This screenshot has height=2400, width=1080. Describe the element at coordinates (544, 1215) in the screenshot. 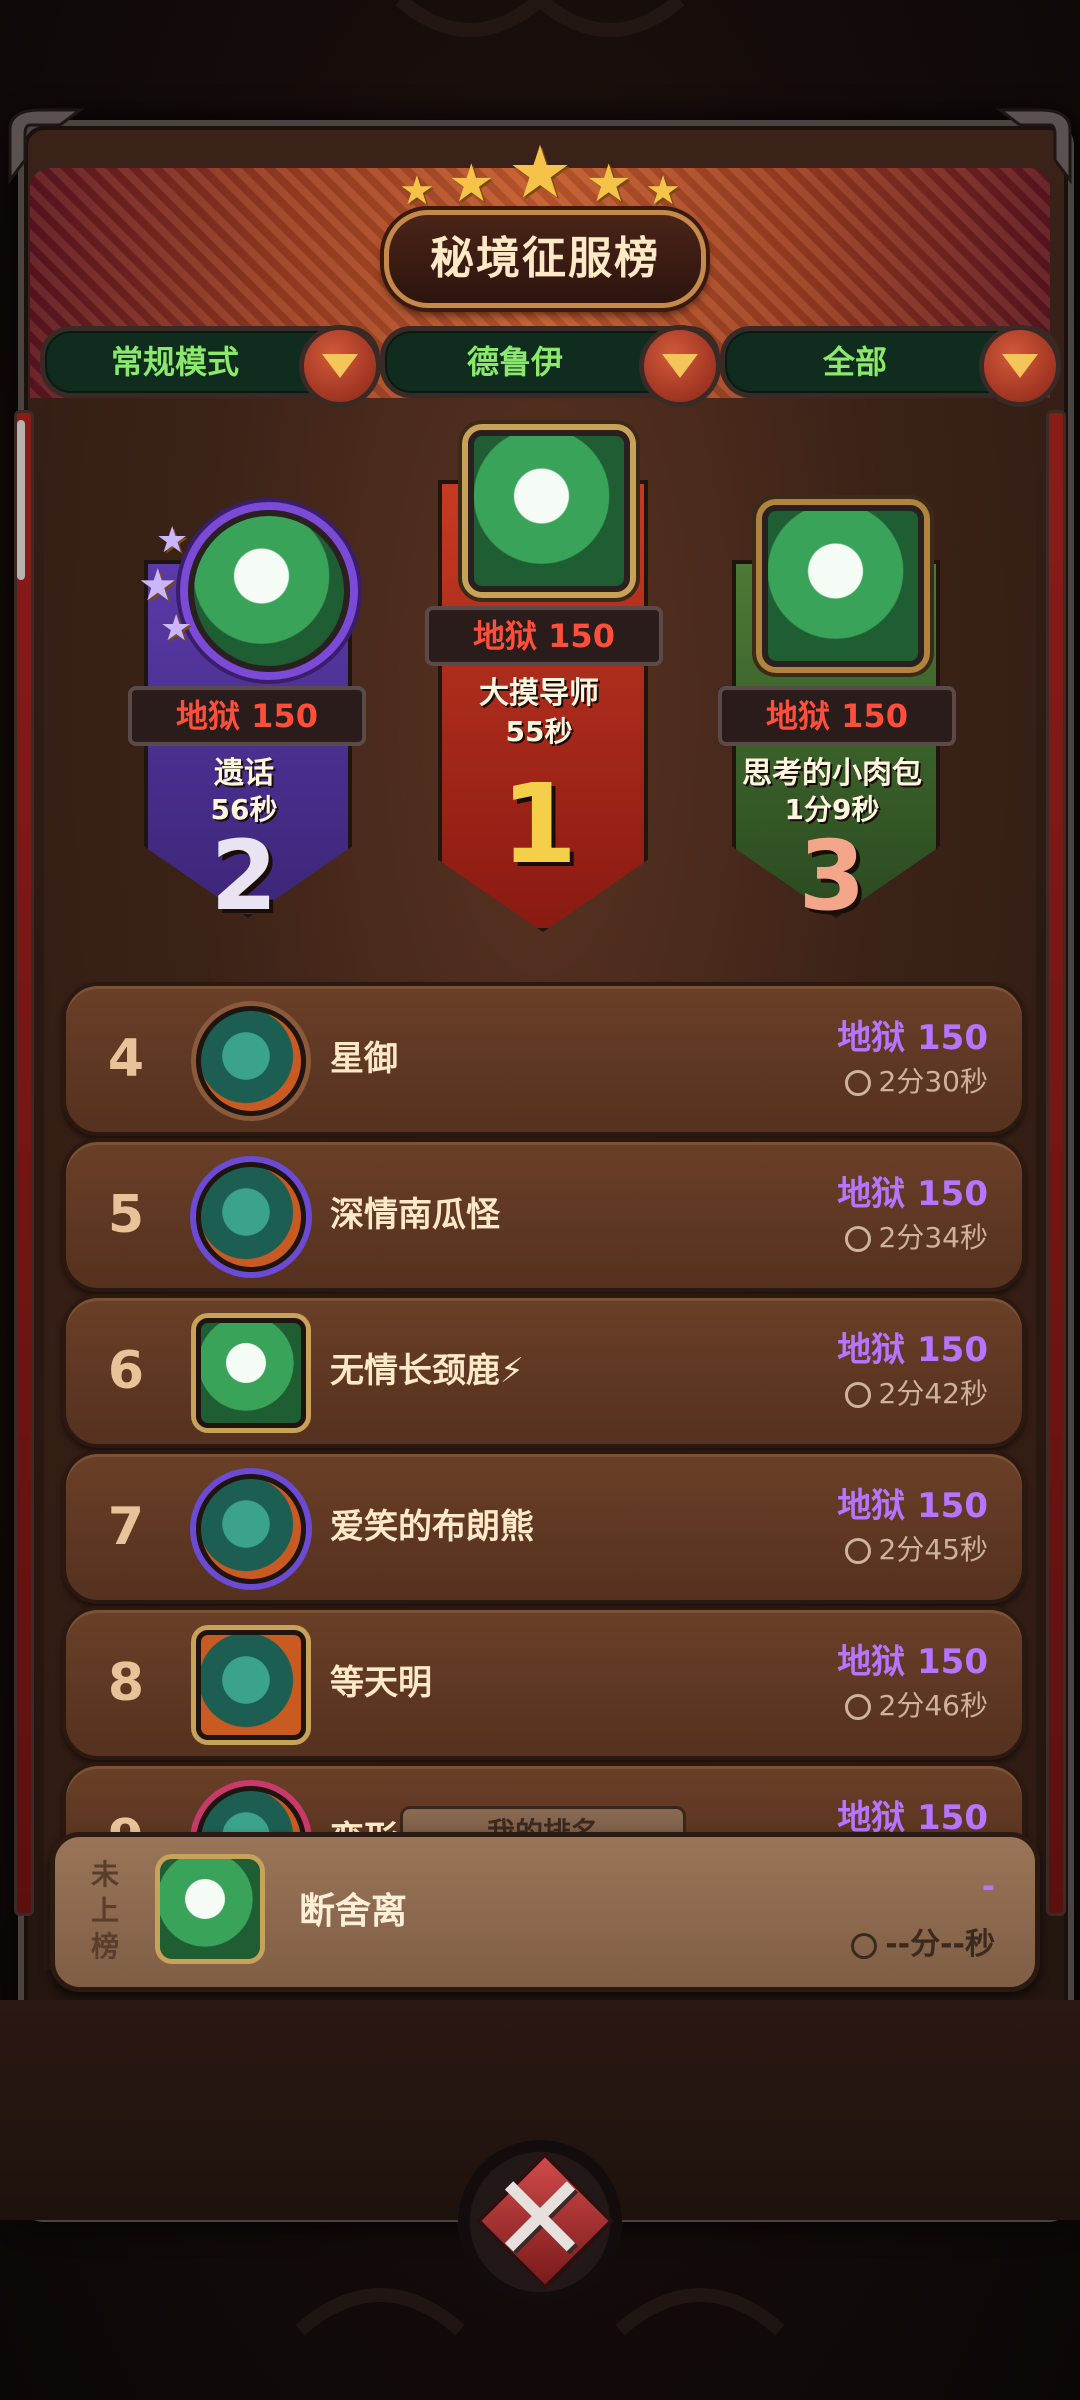

I see `leaderboard-row: 5 深情南瓜怪 地狱 150 2分34秒` at that location.